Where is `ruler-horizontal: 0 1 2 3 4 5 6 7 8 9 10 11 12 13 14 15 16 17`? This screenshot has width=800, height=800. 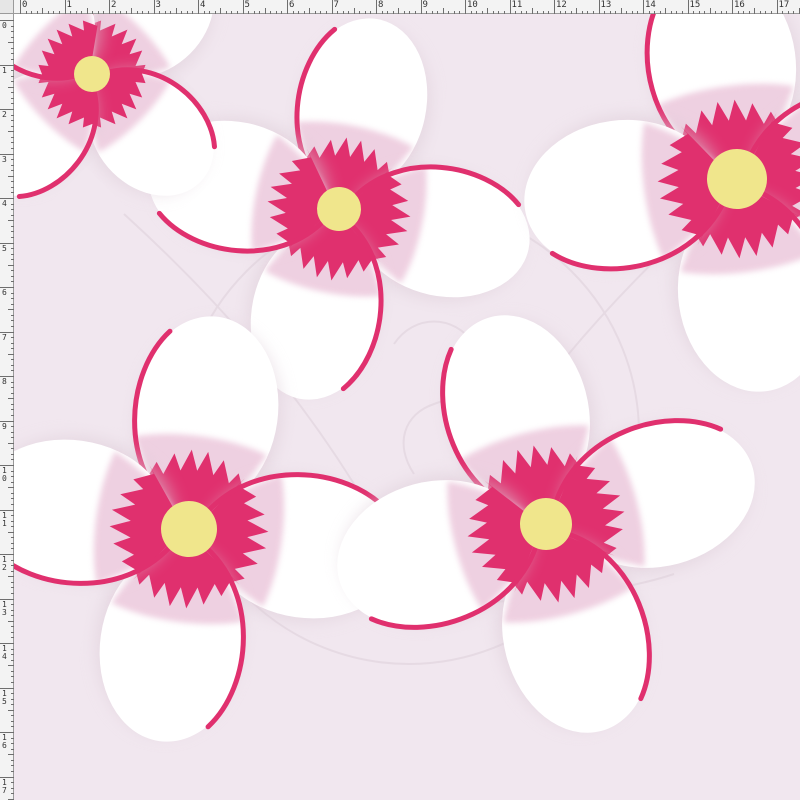 ruler-horizontal: 0 1 2 3 4 5 6 7 8 9 10 11 12 13 14 15 16 17 is located at coordinates (400, 7).